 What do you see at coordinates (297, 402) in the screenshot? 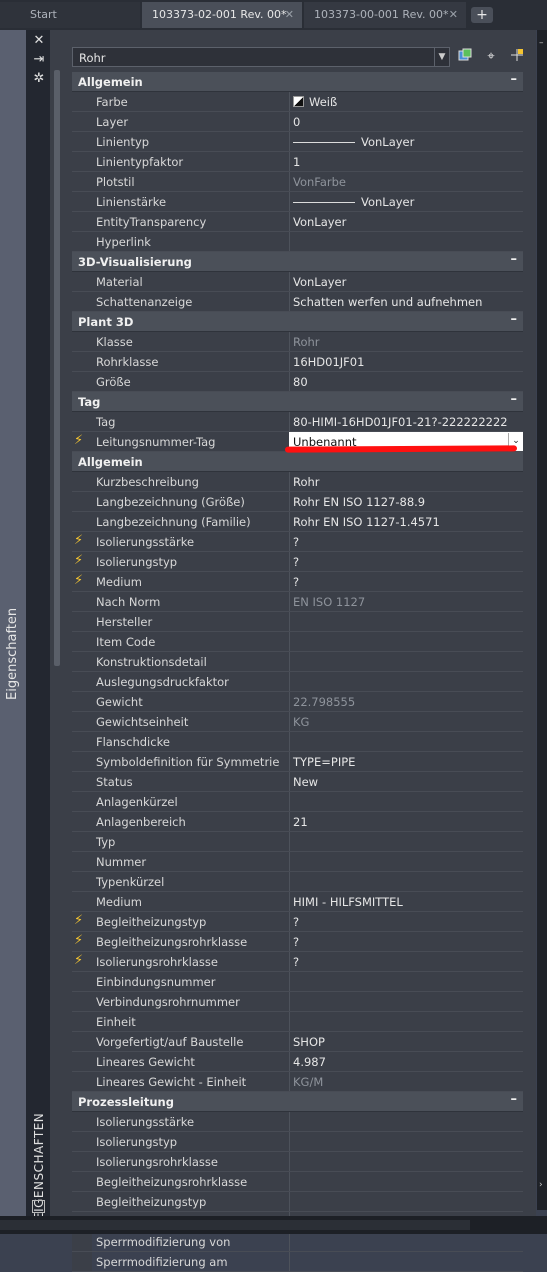
I see `category-header: Tag –` at bounding box center [297, 402].